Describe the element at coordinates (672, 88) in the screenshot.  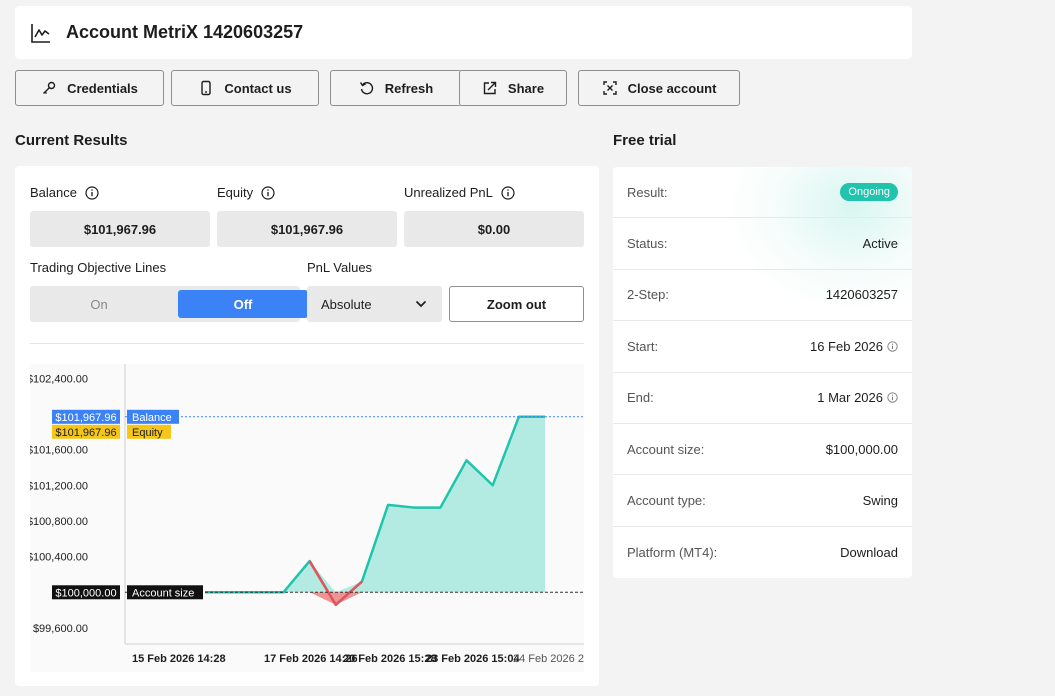
I see `close-account-label: Close account` at that location.